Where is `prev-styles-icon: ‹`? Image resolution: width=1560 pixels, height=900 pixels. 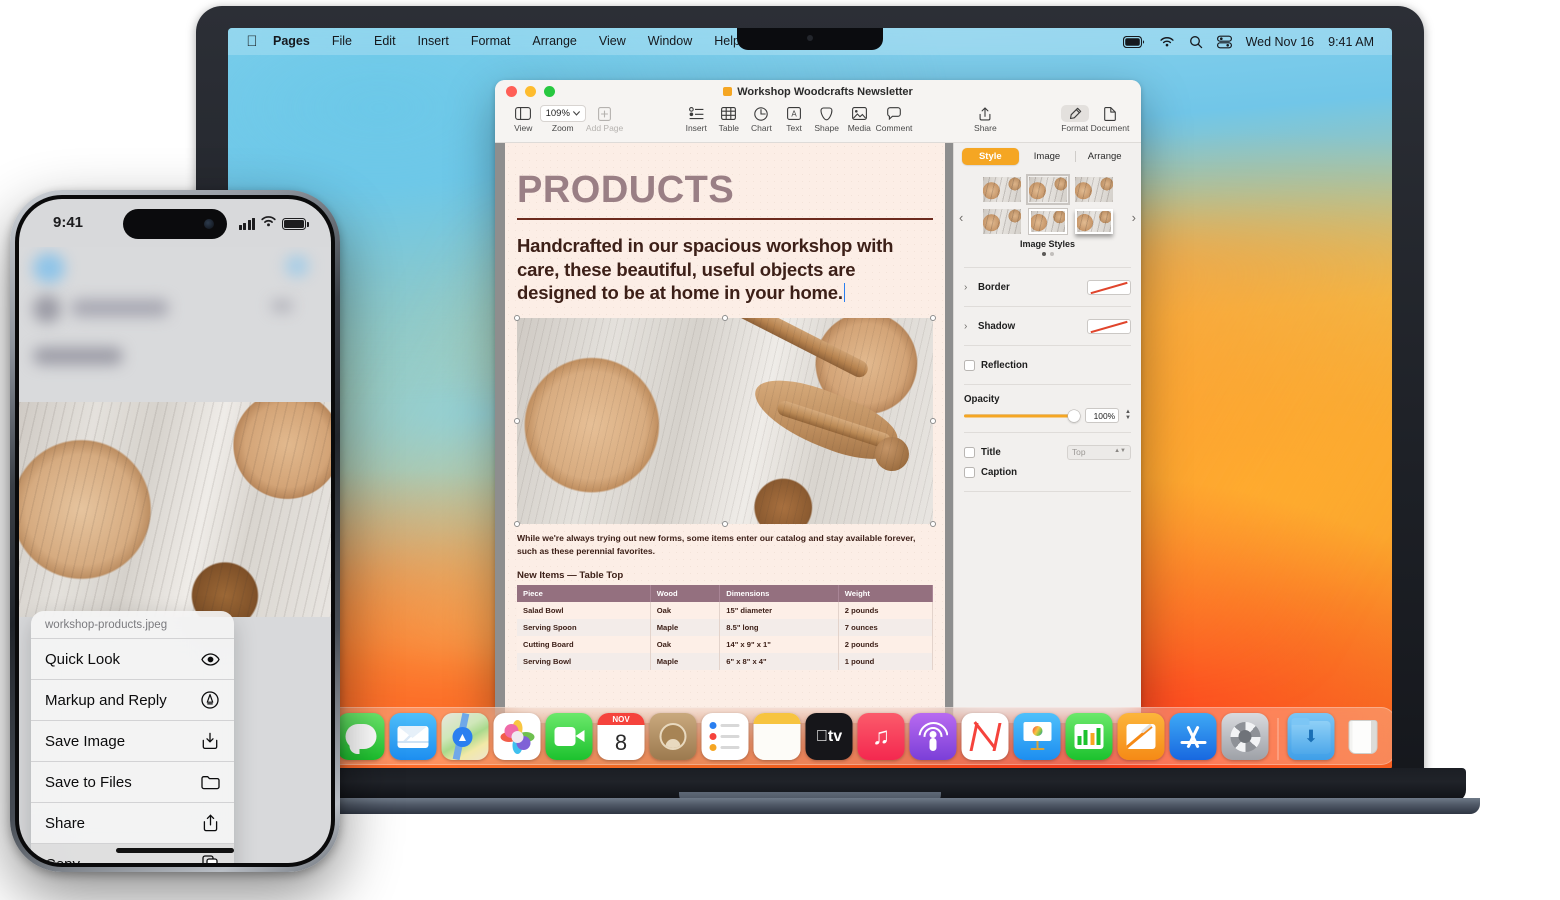
prev-styles-icon: ‹ is located at coordinates (961, 217).